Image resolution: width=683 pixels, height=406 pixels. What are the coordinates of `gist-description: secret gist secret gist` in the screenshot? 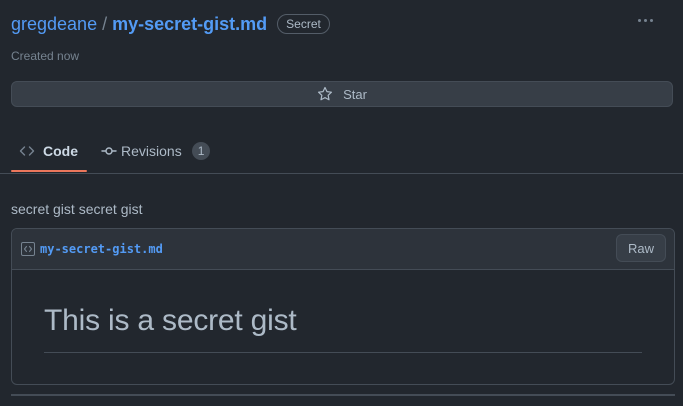 It's located at (77, 209).